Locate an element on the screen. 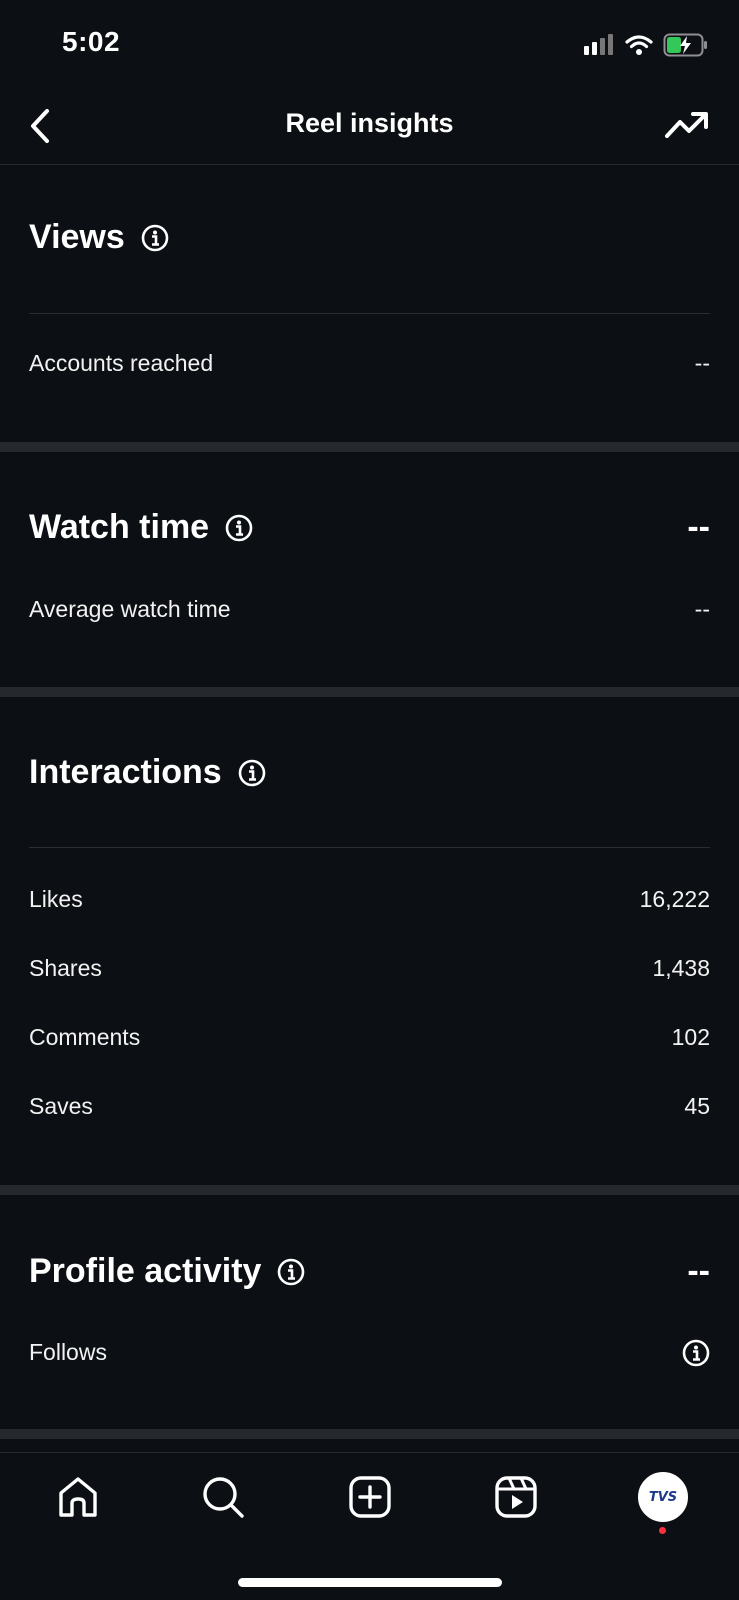 This screenshot has height=1600, width=739. nav-create is located at coordinates (370, 1497).